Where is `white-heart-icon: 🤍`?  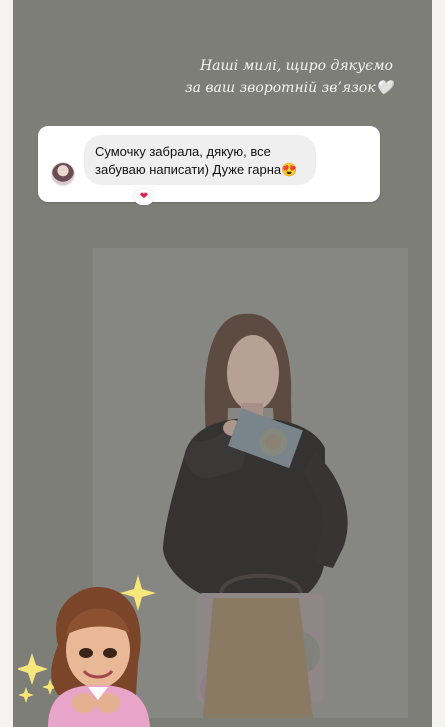 white-heart-icon: 🤍 is located at coordinates (384, 88).